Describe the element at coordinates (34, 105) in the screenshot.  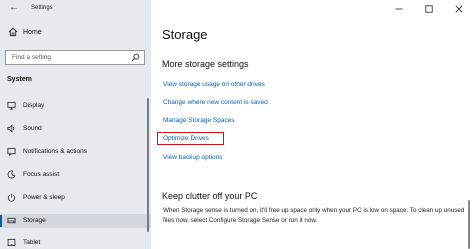
I see `sidebar-item-label: Display` at that location.